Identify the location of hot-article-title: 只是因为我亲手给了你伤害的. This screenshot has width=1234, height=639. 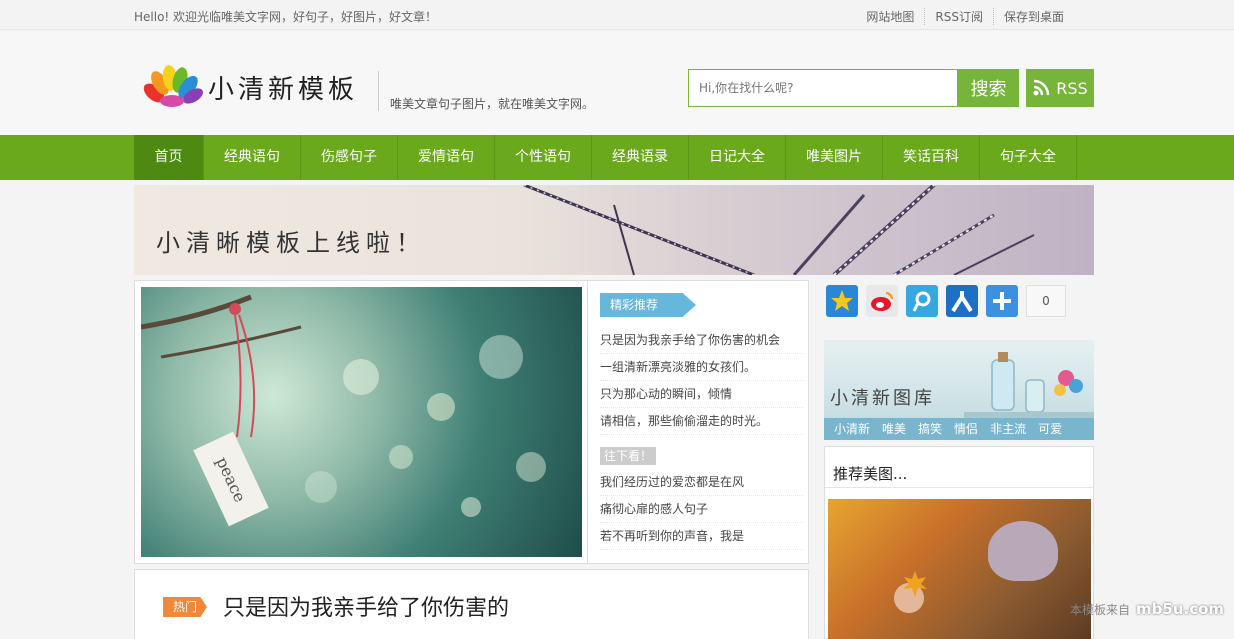
(366, 606).